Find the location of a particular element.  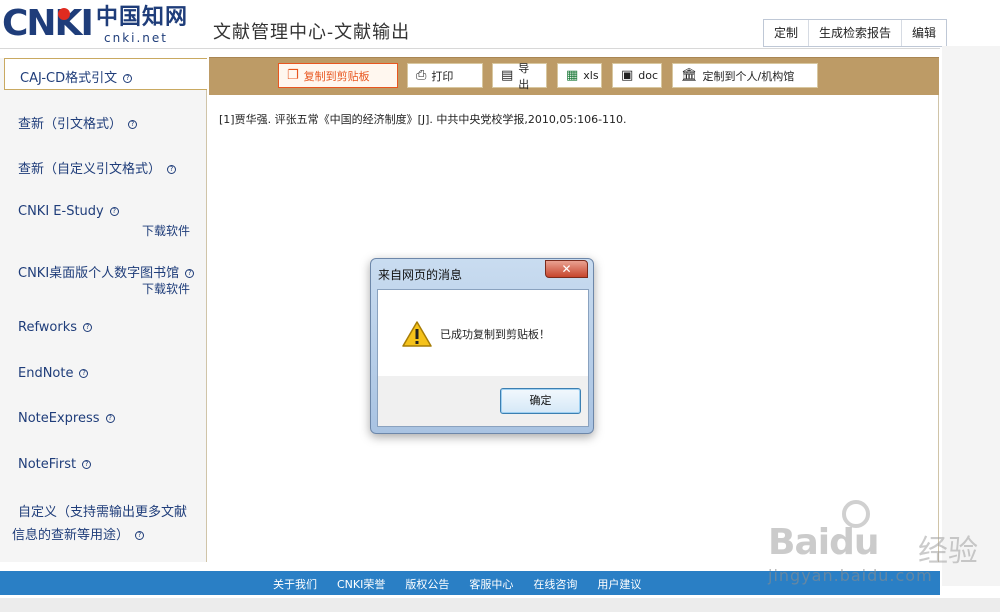

dialog-body: 已成功复制到剪贴板！ 确定 is located at coordinates (483, 358).